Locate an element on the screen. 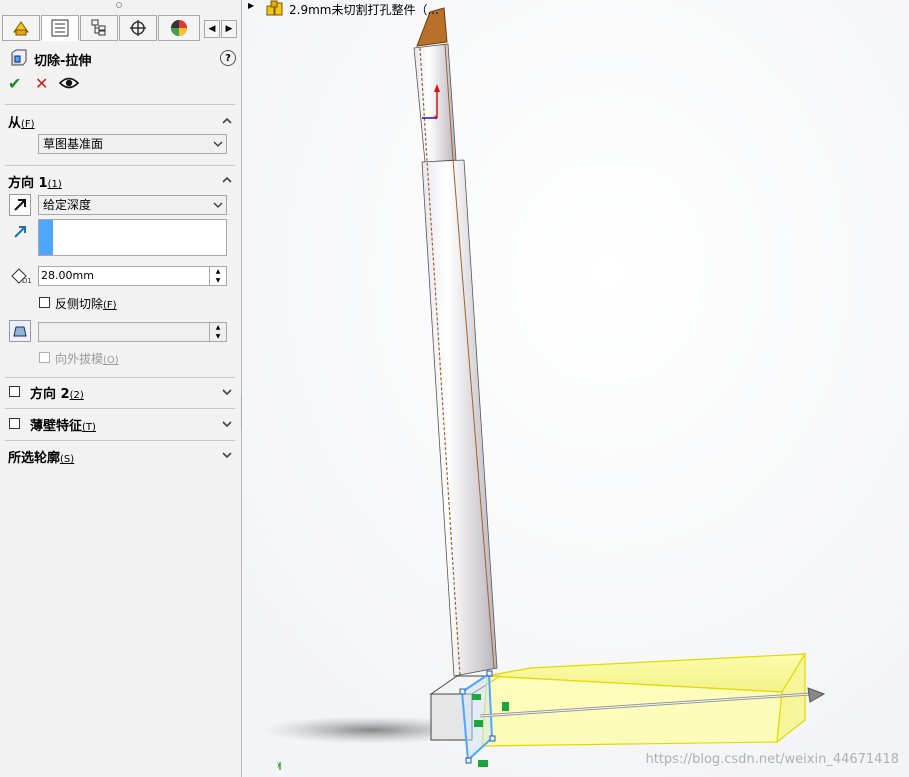  from-start-select: 草图基准面 is located at coordinates (132, 144).